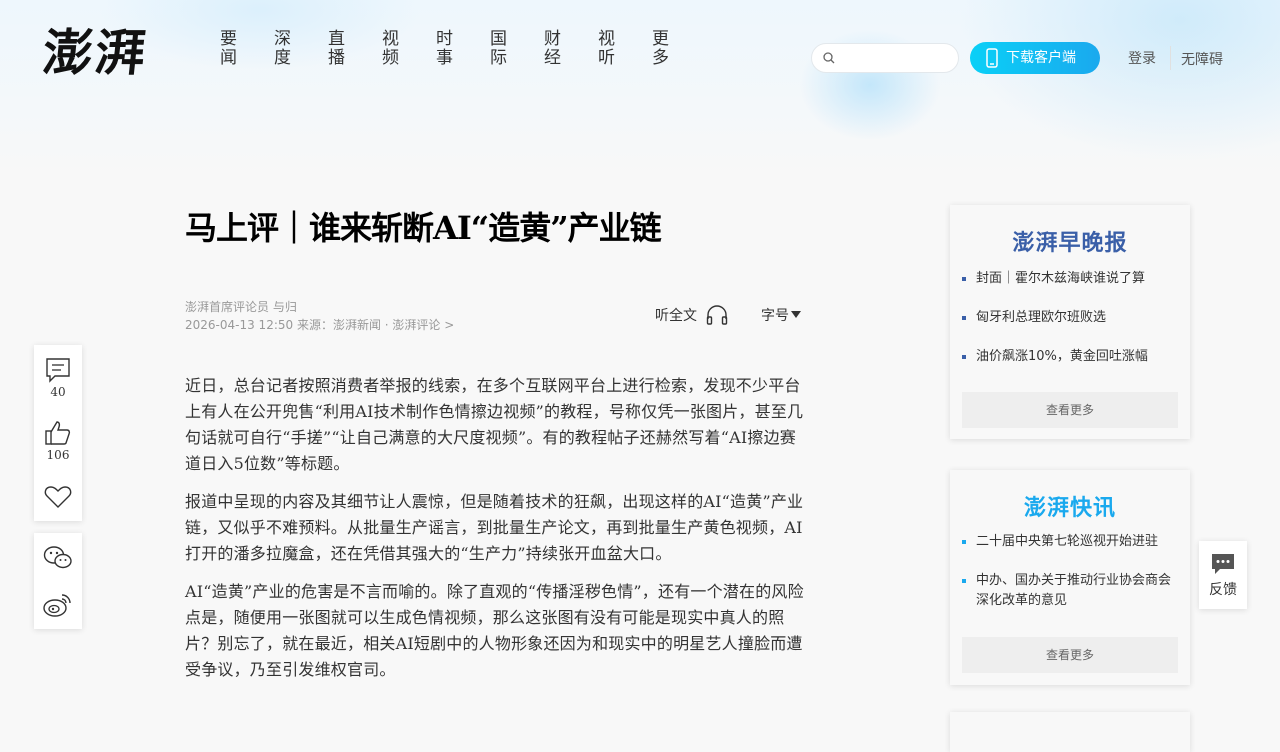 This screenshot has width=1280, height=752. What do you see at coordinates (391, 49) in the screenshot?
I see `nav-item-shipin: 视频` at bounding box center [391, 49].